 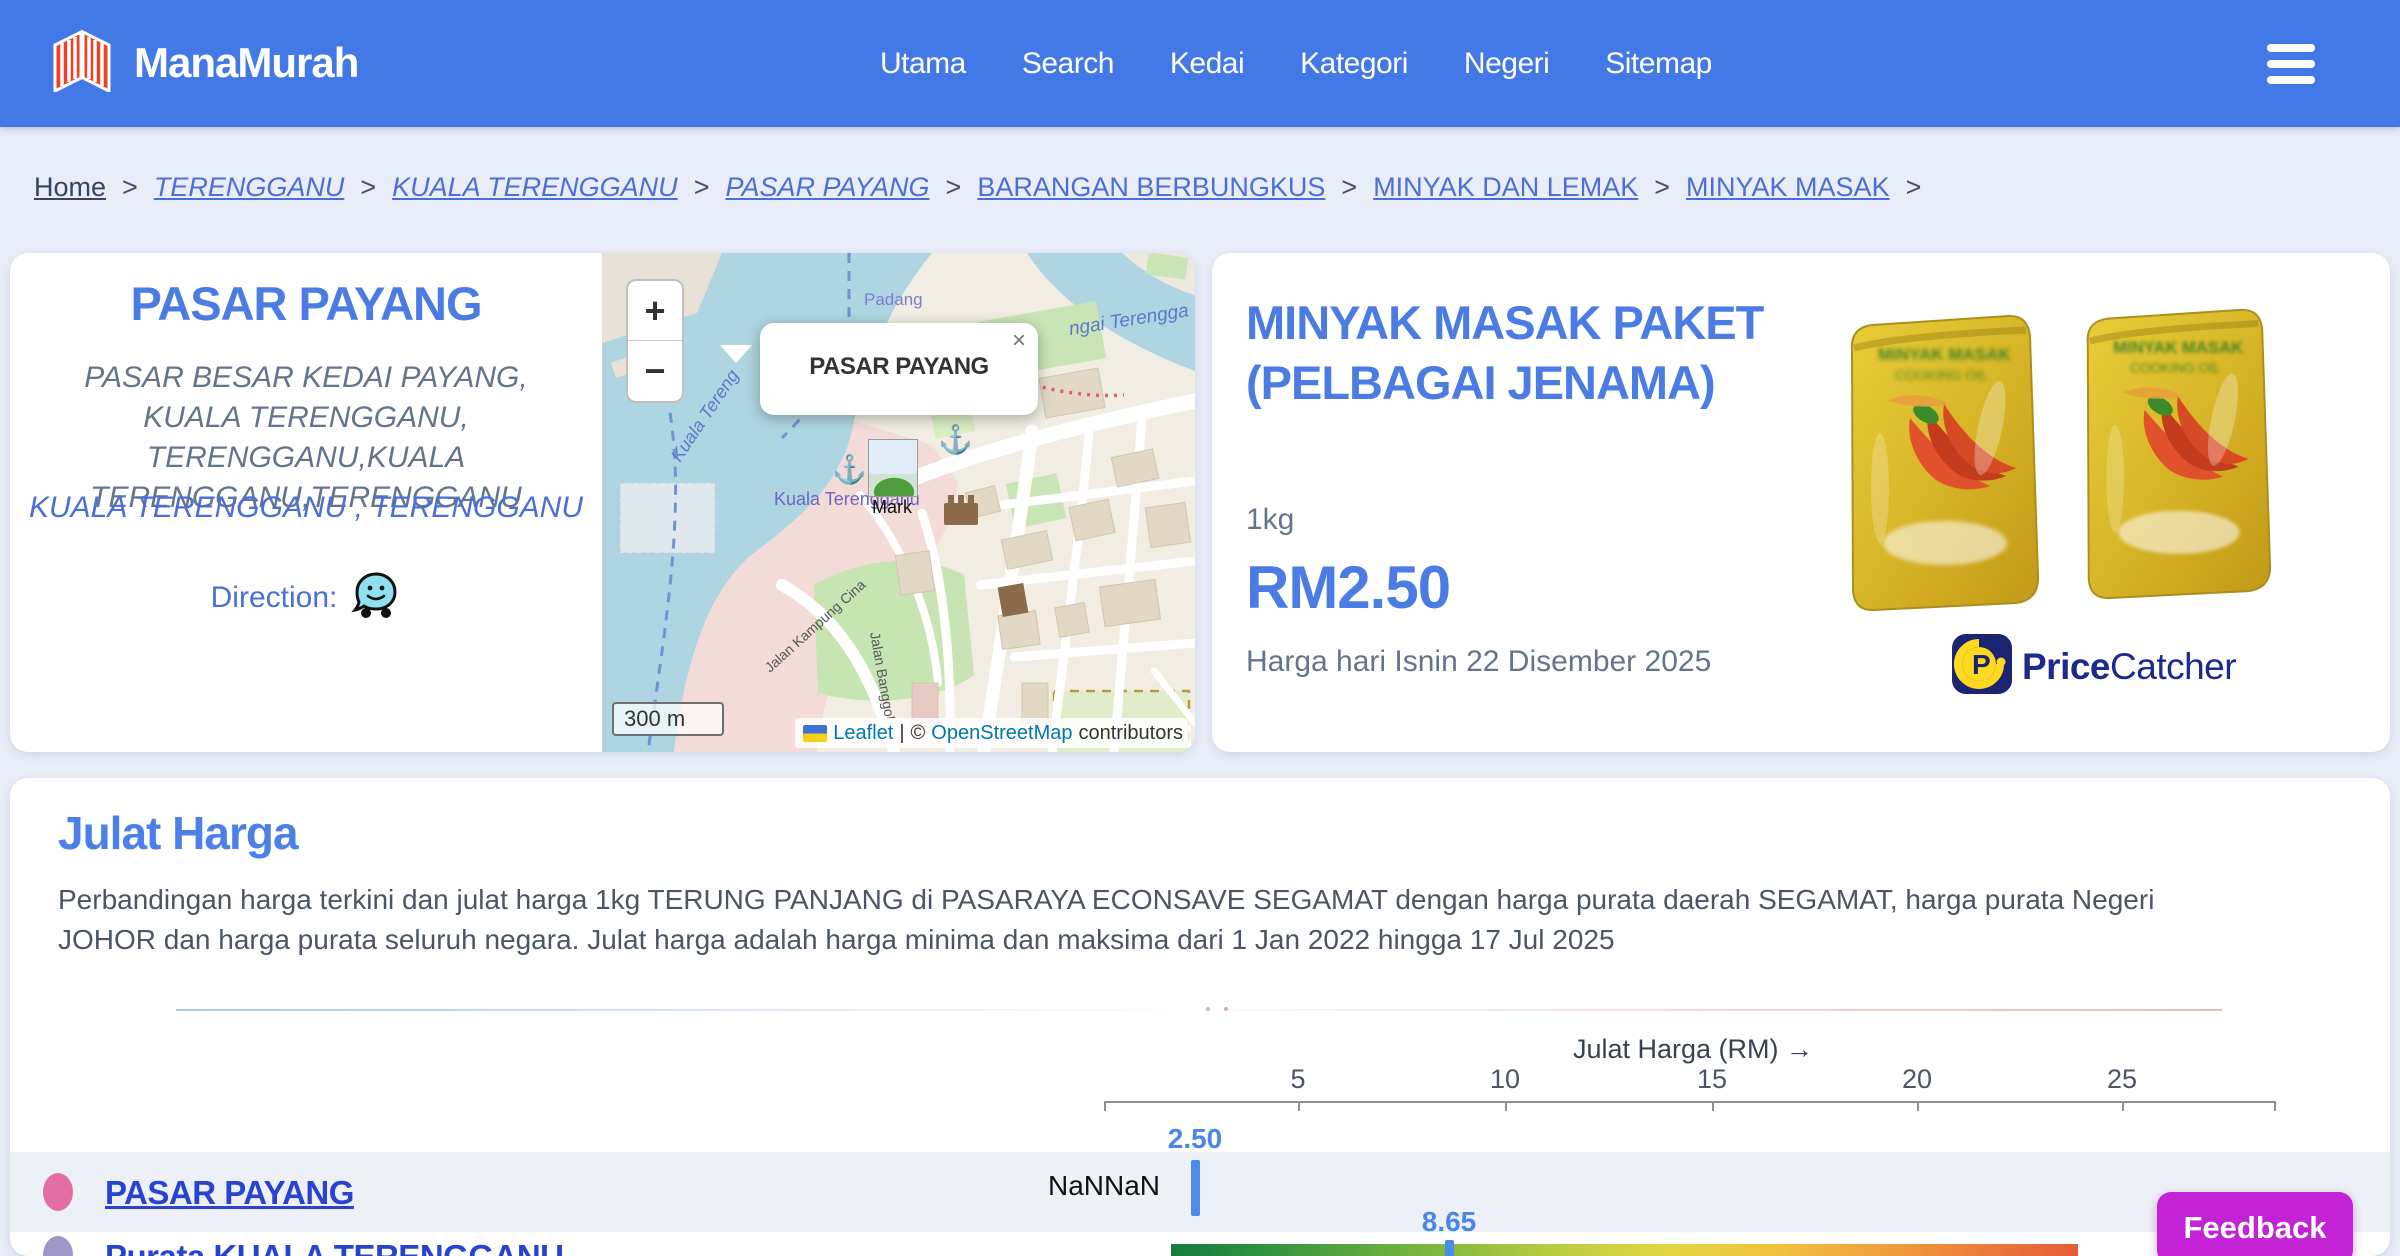 I want to click on breadcrumb-home: Home, so click(x=70, y=187).